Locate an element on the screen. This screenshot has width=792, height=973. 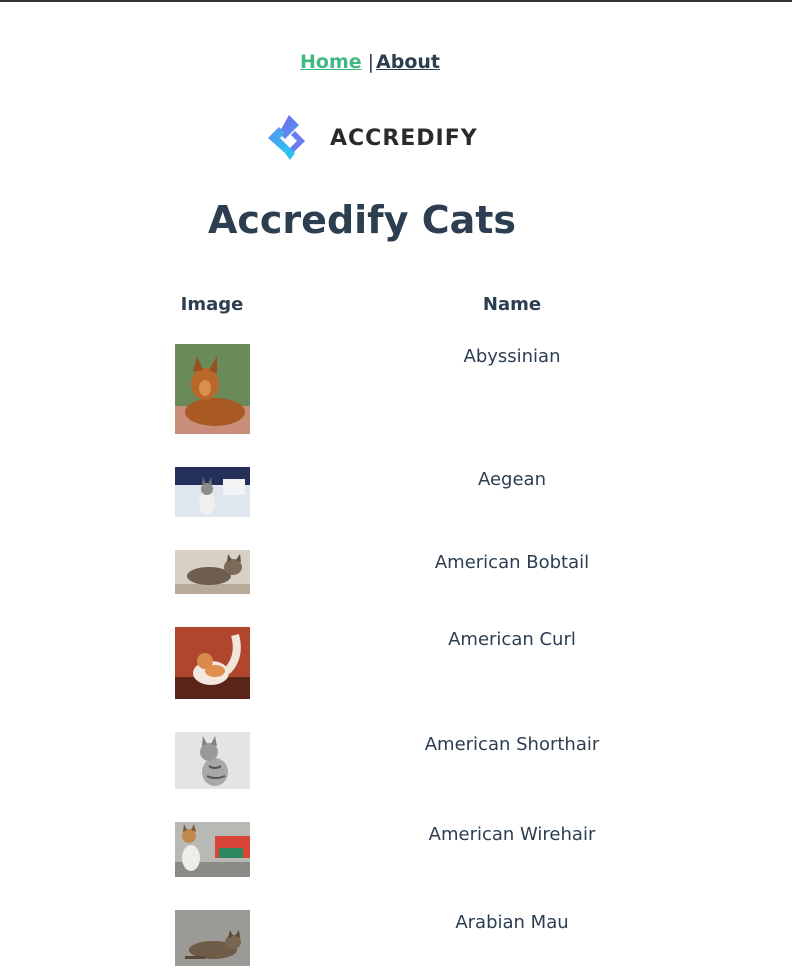
column-header-image: Image is located at coordinates (212, 304).